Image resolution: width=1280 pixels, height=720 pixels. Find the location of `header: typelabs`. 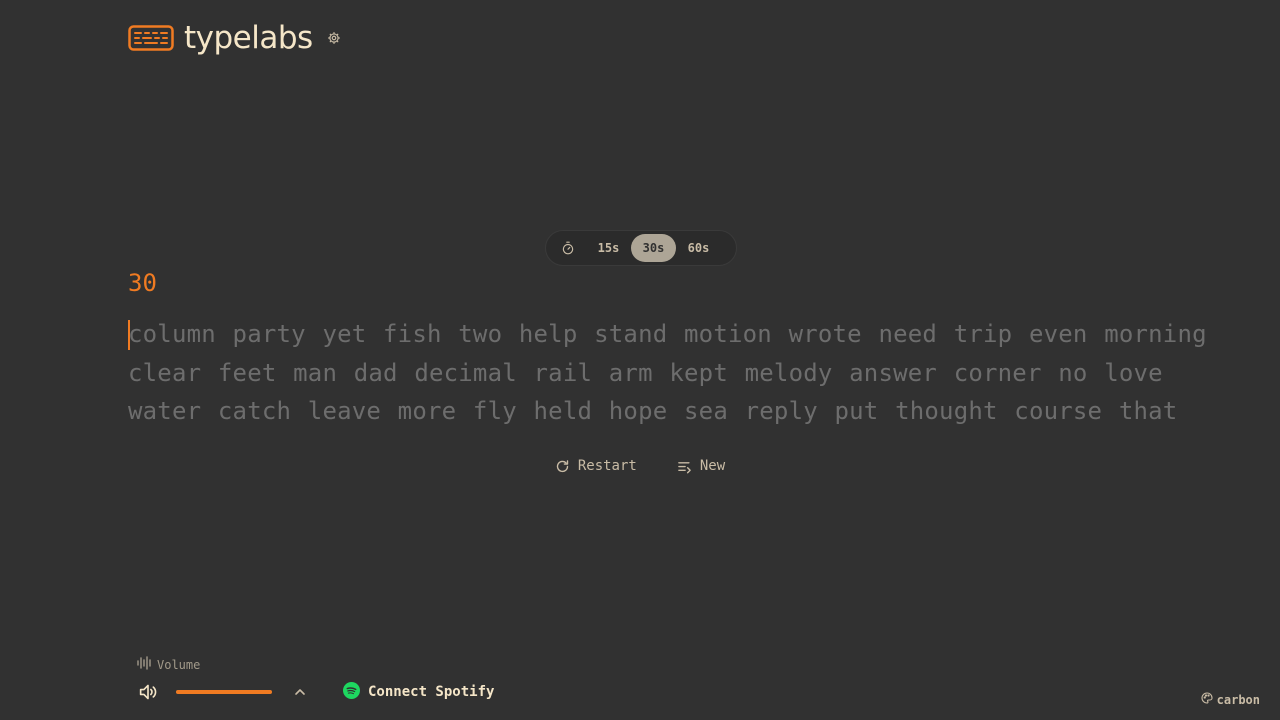

header: typelabs is located at coordinates (235, 38).